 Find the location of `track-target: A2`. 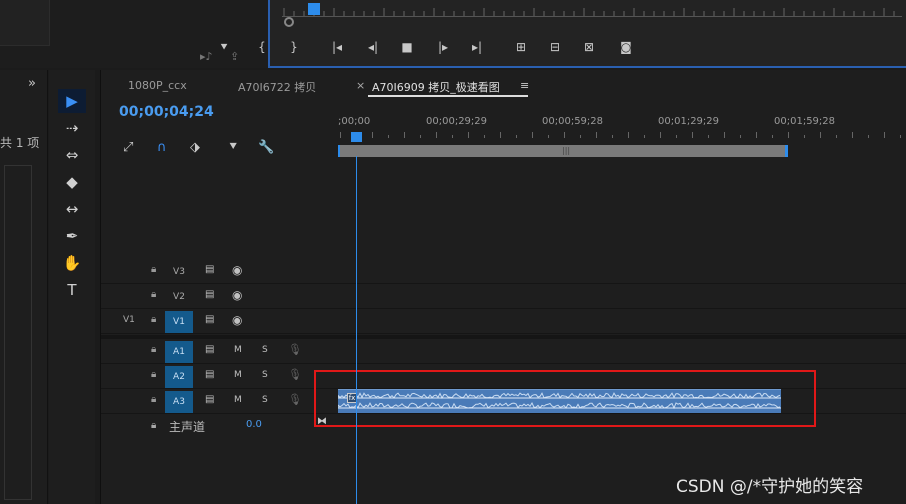

track-target: A2 is located at coordinates (179, 377).